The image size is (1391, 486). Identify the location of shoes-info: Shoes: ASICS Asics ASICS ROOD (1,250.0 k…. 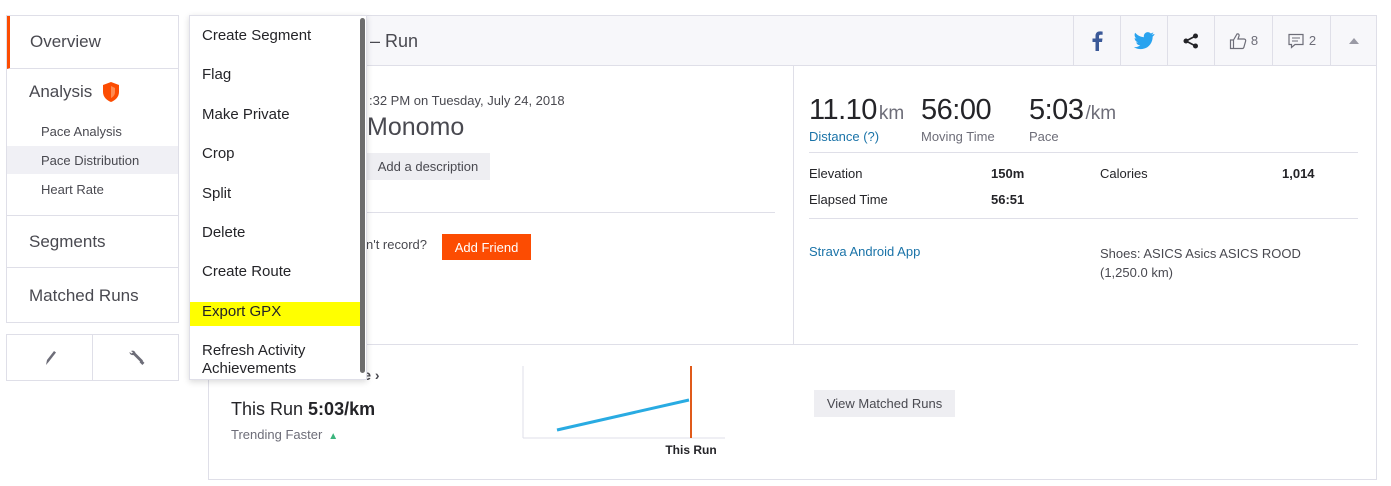
(1200, 263).